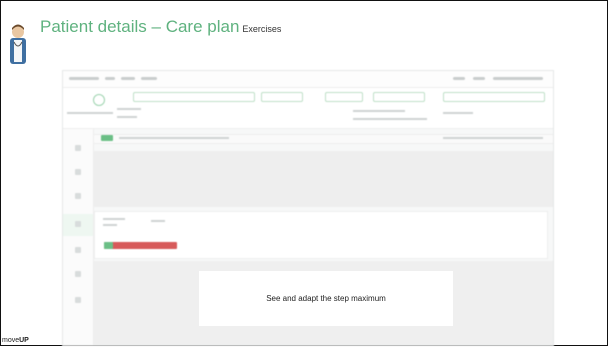 The image size is (610, 348). What do you see at coordinates (140, 245) in the screenshot?
I see `step-maximum-bar` at bounding box center [140, 245].